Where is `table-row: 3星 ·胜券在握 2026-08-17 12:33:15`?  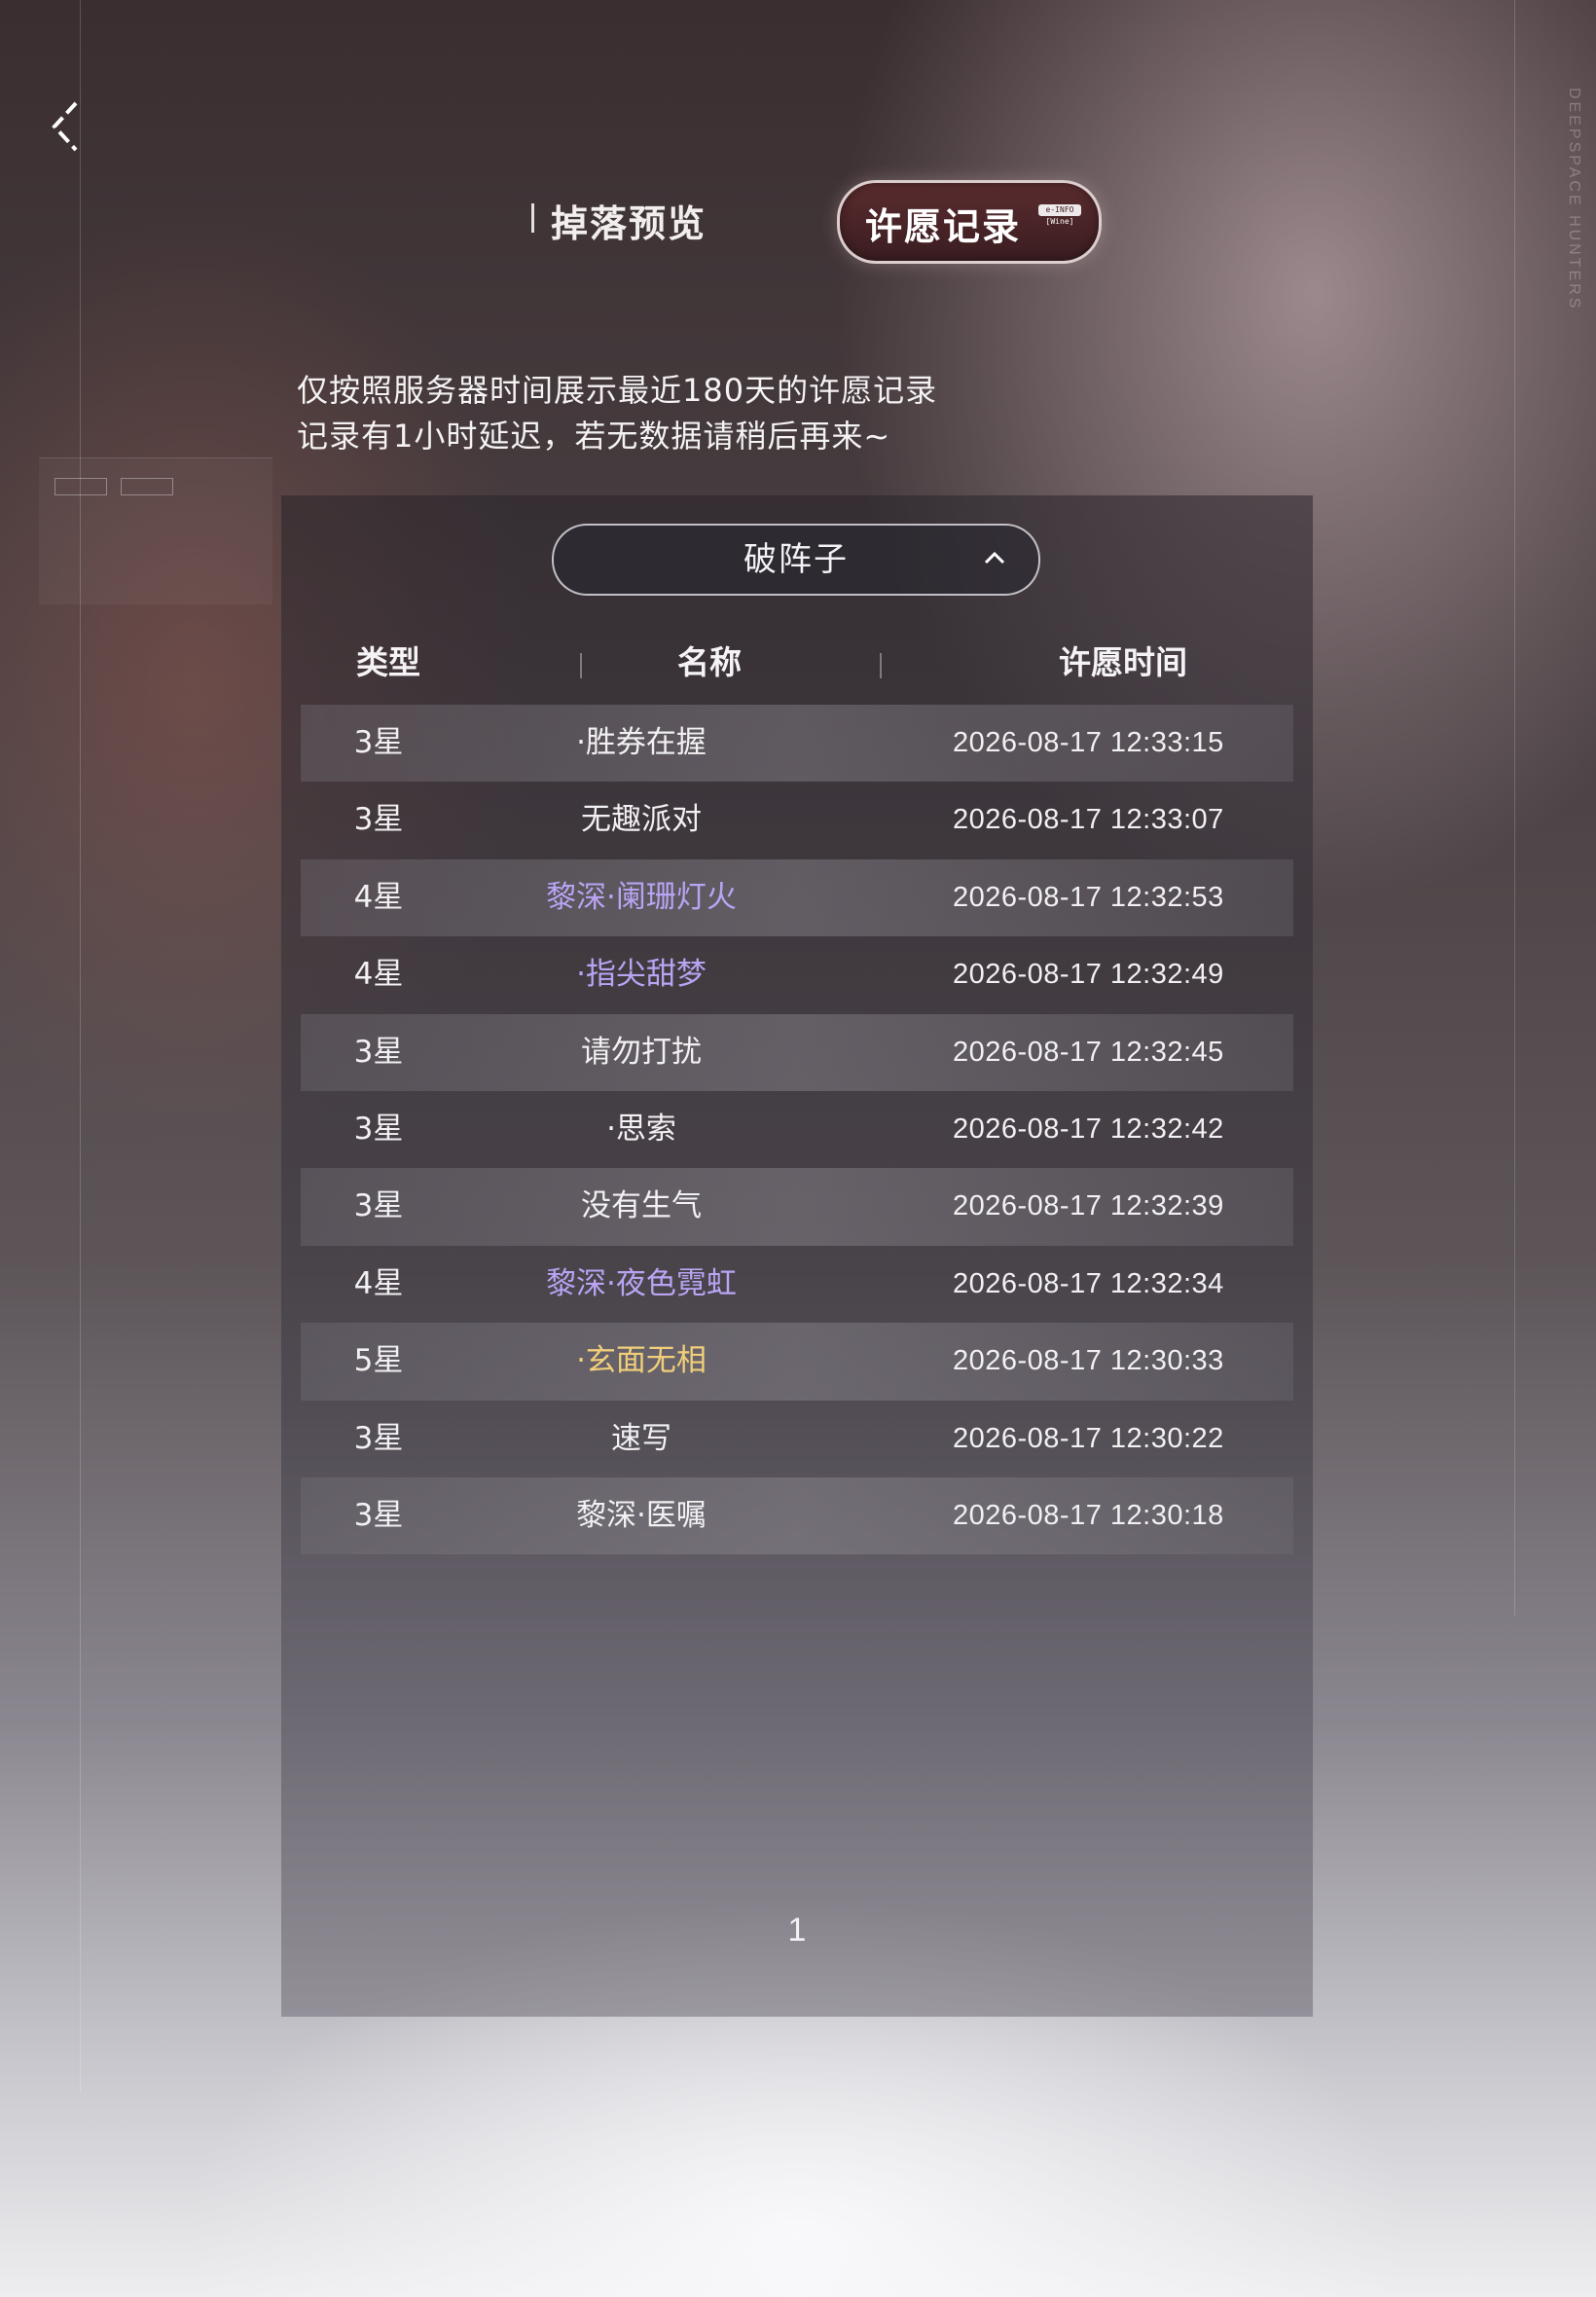
table-row: 3星 ·胜券在握 2026-08-17 12:33:15 is located at coordinates (797, 744).